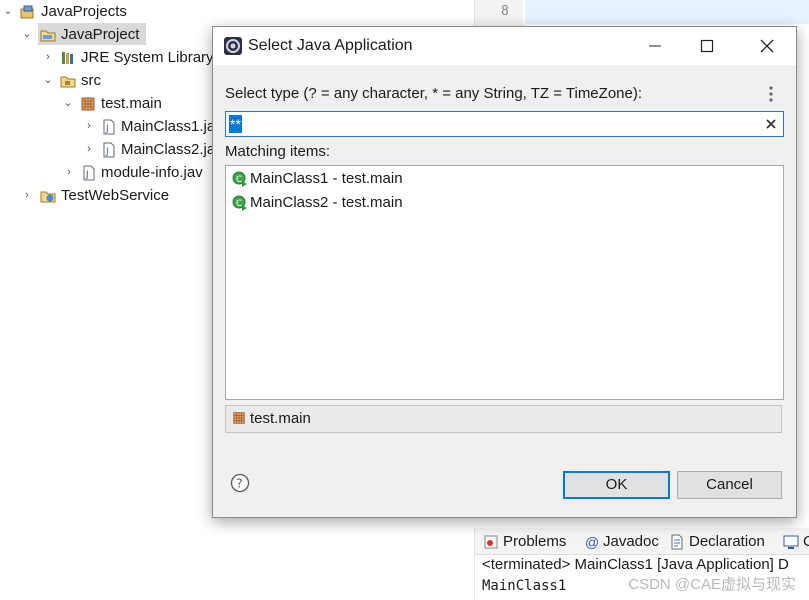  I want to click on tree-item-module-info: › J module-info.jav, so click(106, 172).